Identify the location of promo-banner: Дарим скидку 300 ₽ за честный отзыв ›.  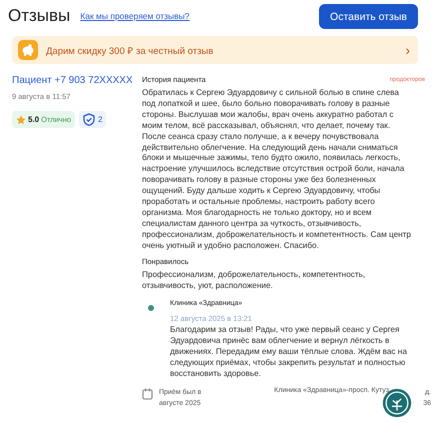
(215, 50).